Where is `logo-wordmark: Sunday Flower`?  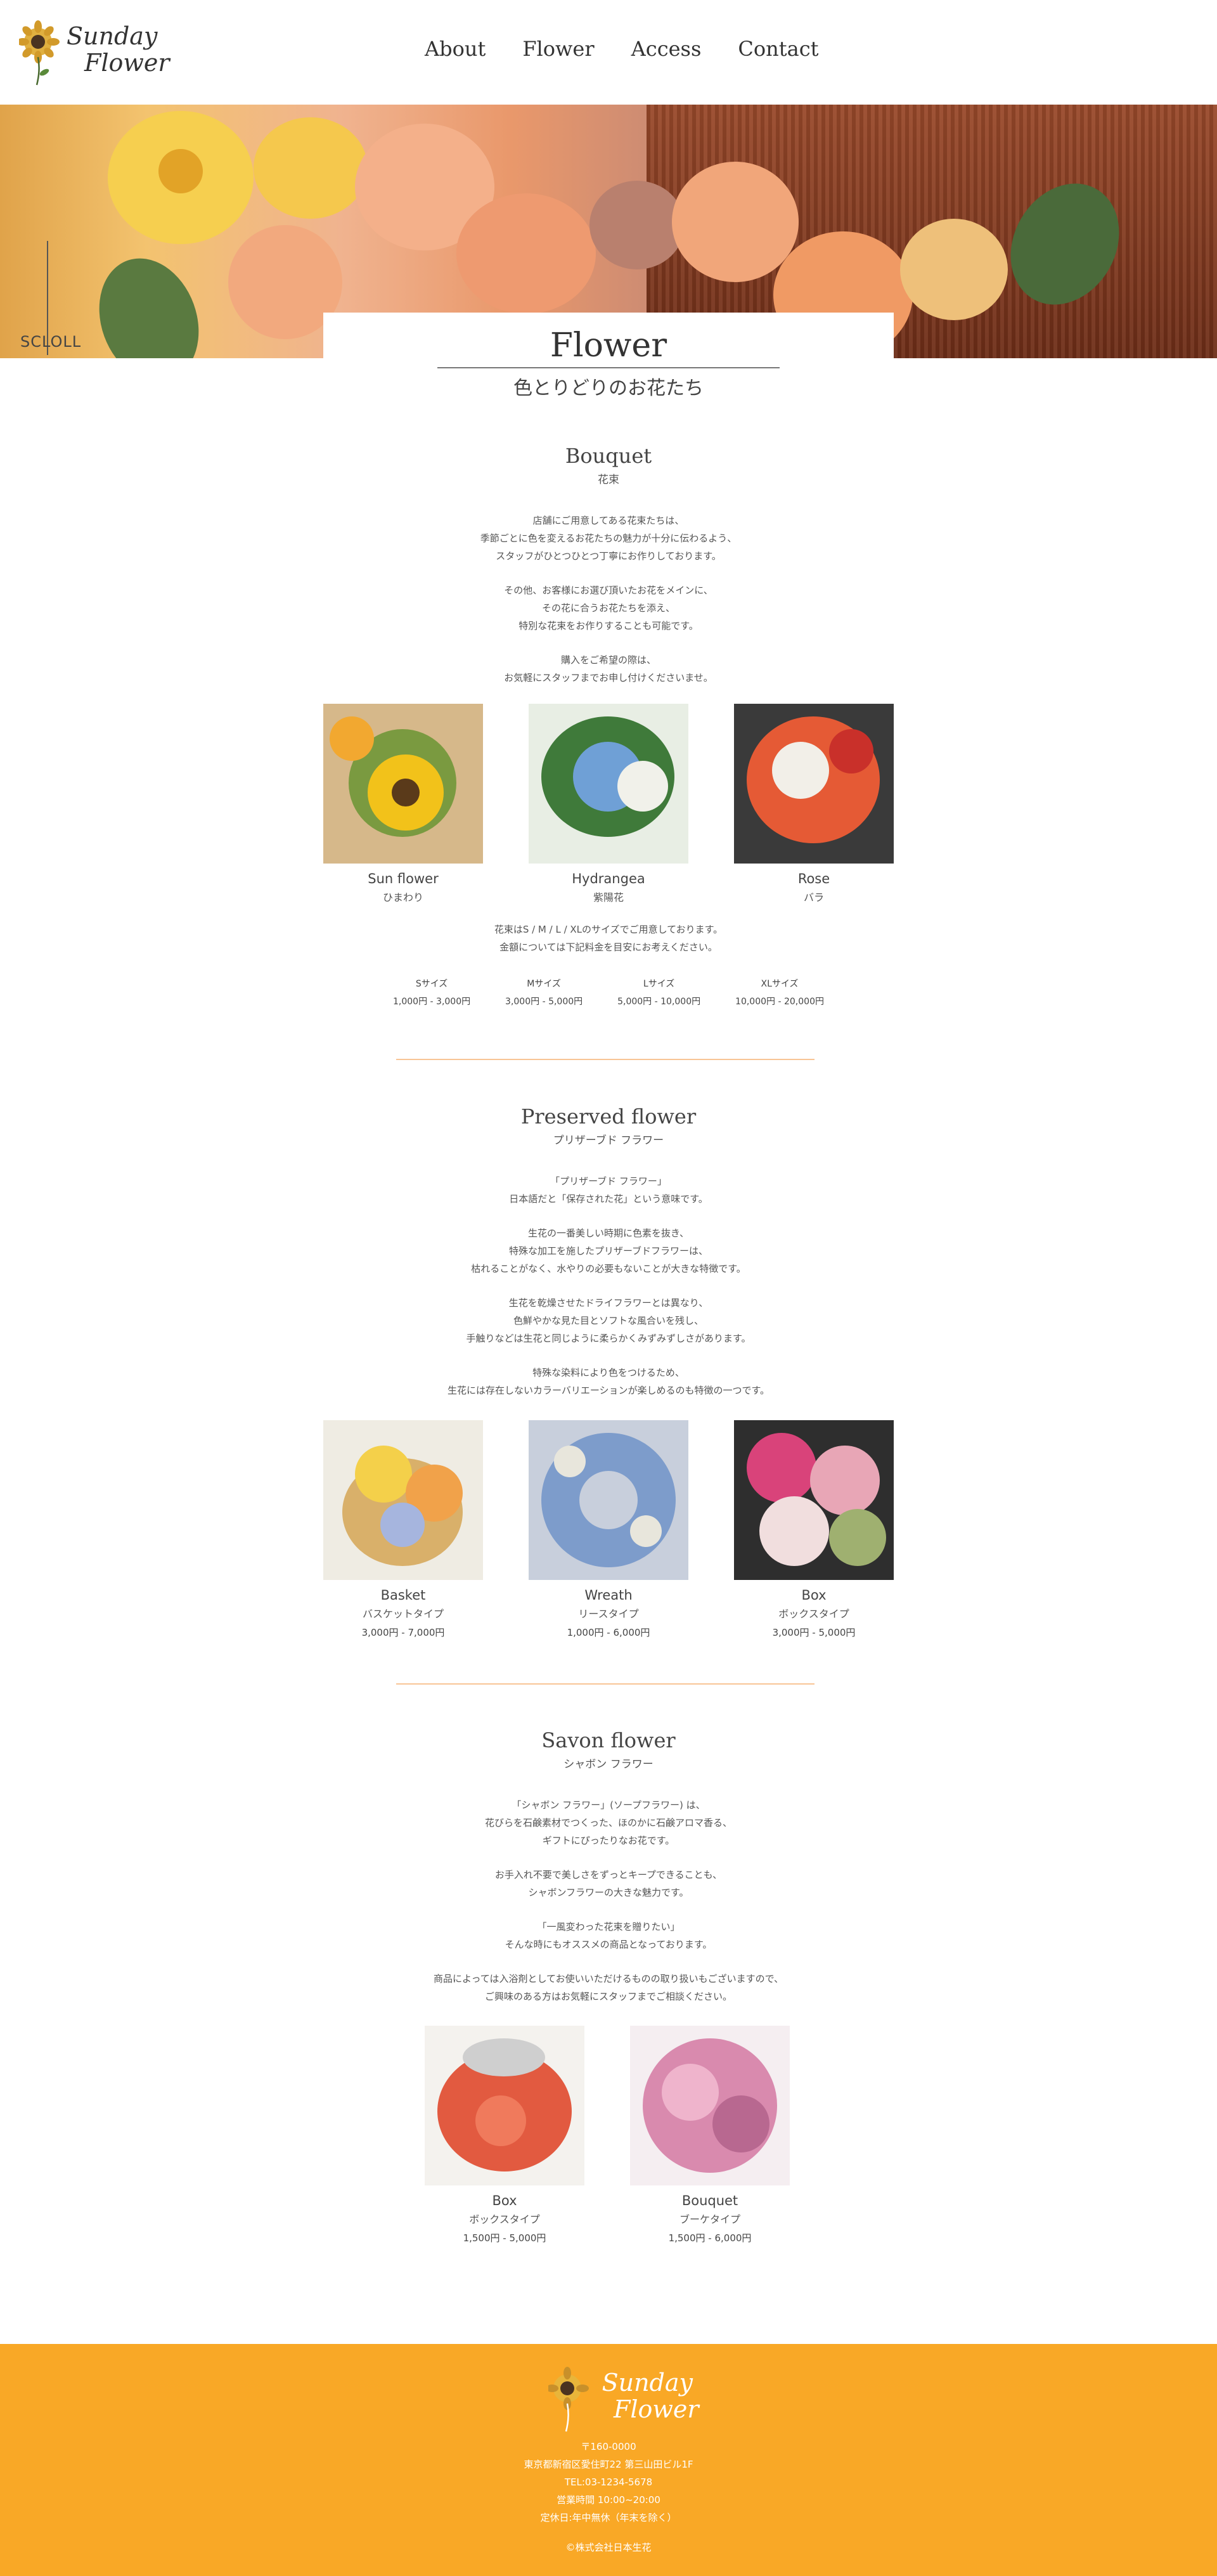
logo-wordmark: Sunday Flower is located at coordinates (119, 49).